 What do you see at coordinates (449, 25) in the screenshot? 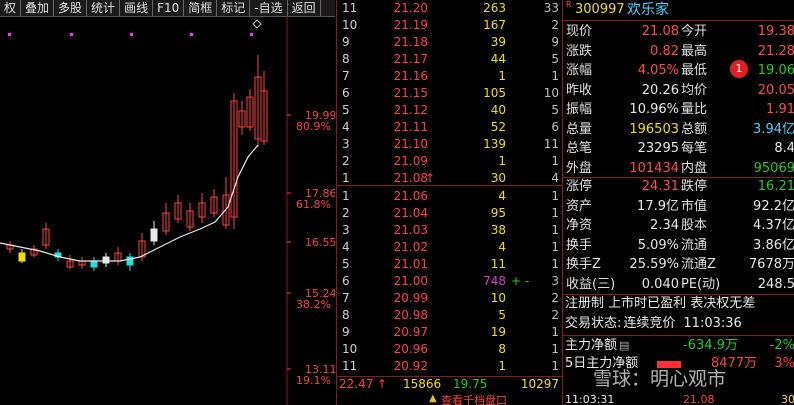
I see `order-book-row: 10 21.19 167 2` at bounding box center [449, 25].